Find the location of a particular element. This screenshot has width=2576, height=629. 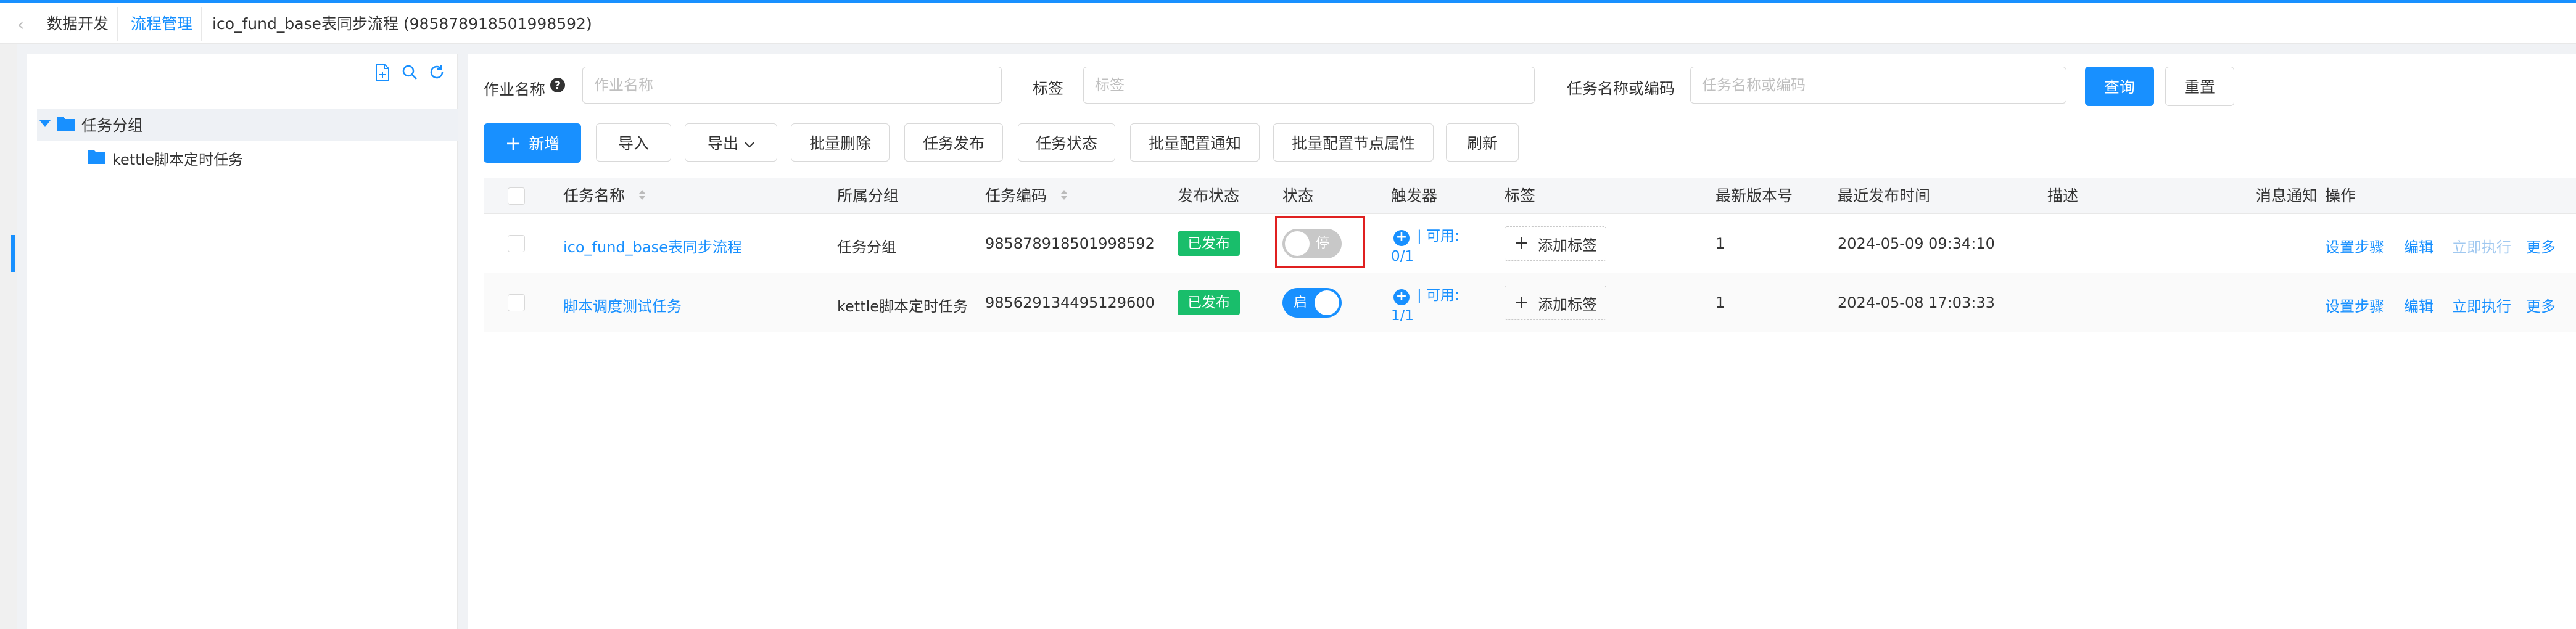

th-desc: 描述 is located at coordinates (2063, 196).